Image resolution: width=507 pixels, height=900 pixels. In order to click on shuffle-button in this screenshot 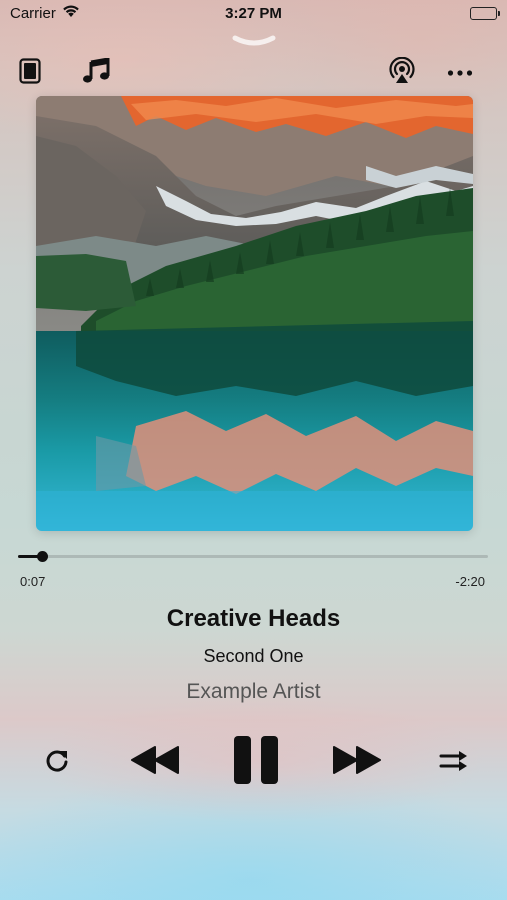, I will do `click(454, 763)`.